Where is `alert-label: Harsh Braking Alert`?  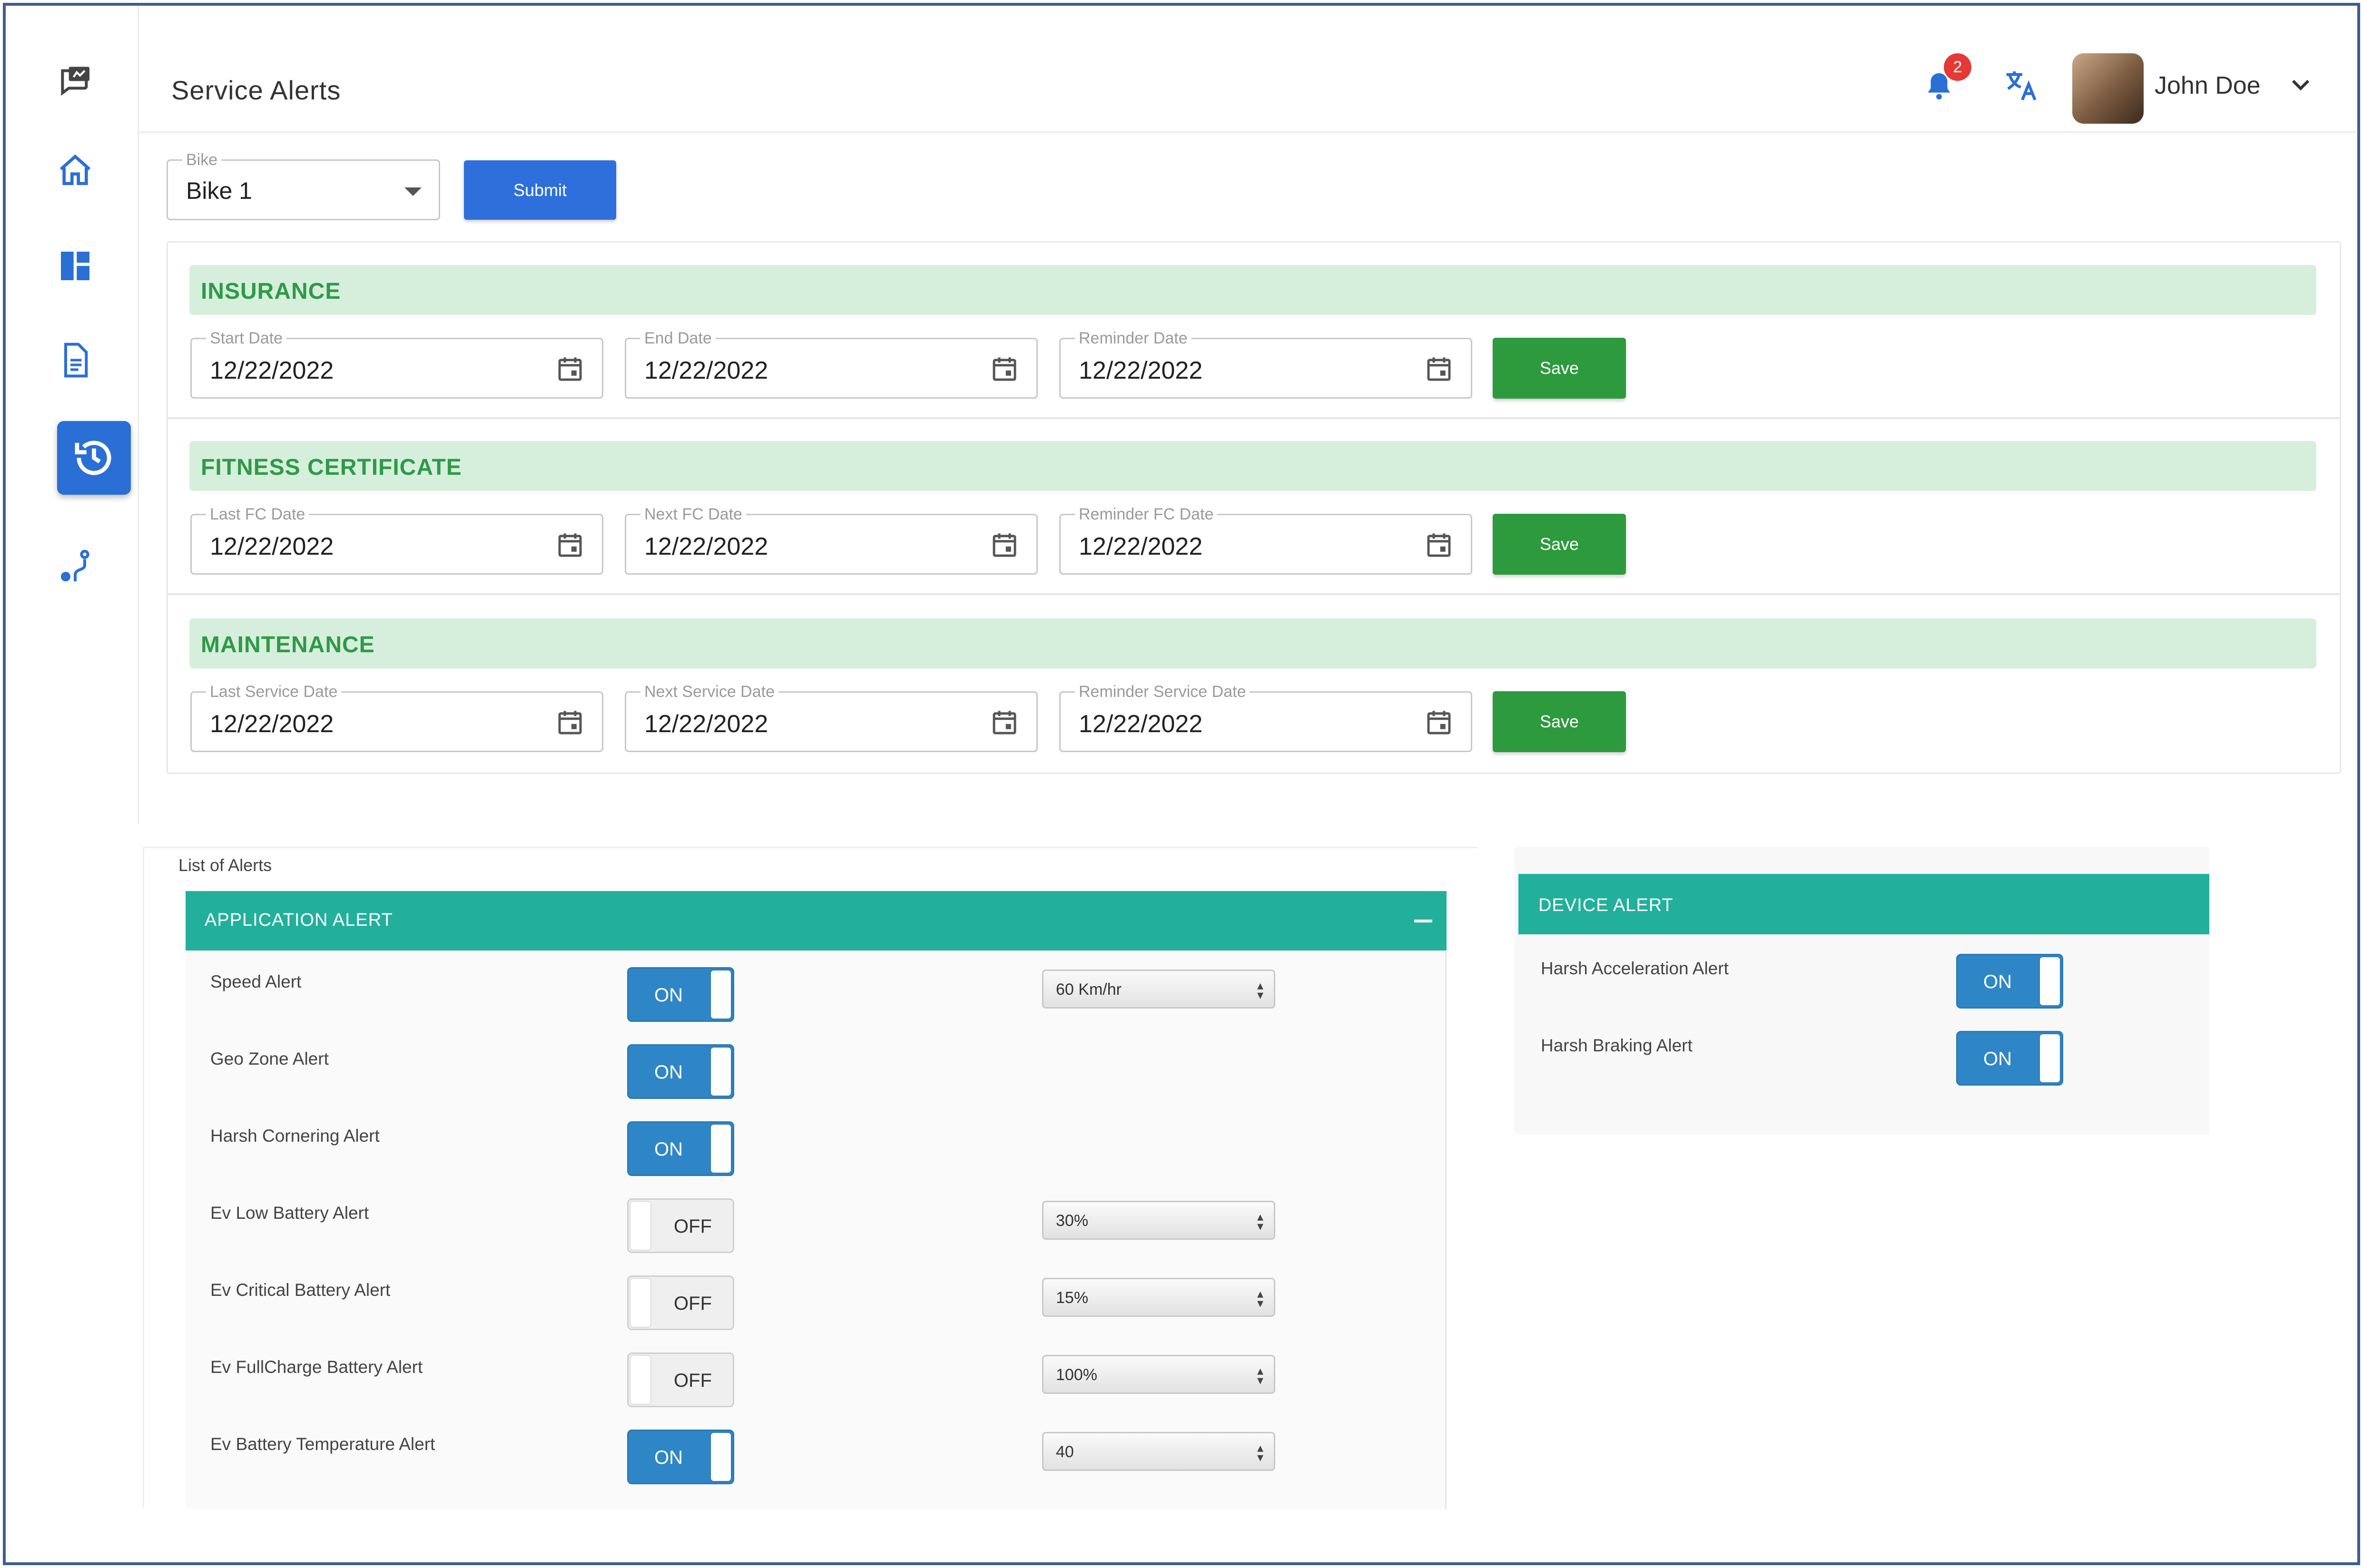 alert-label: Harsh Braking Alert is located at coordinates (1617, 1045).